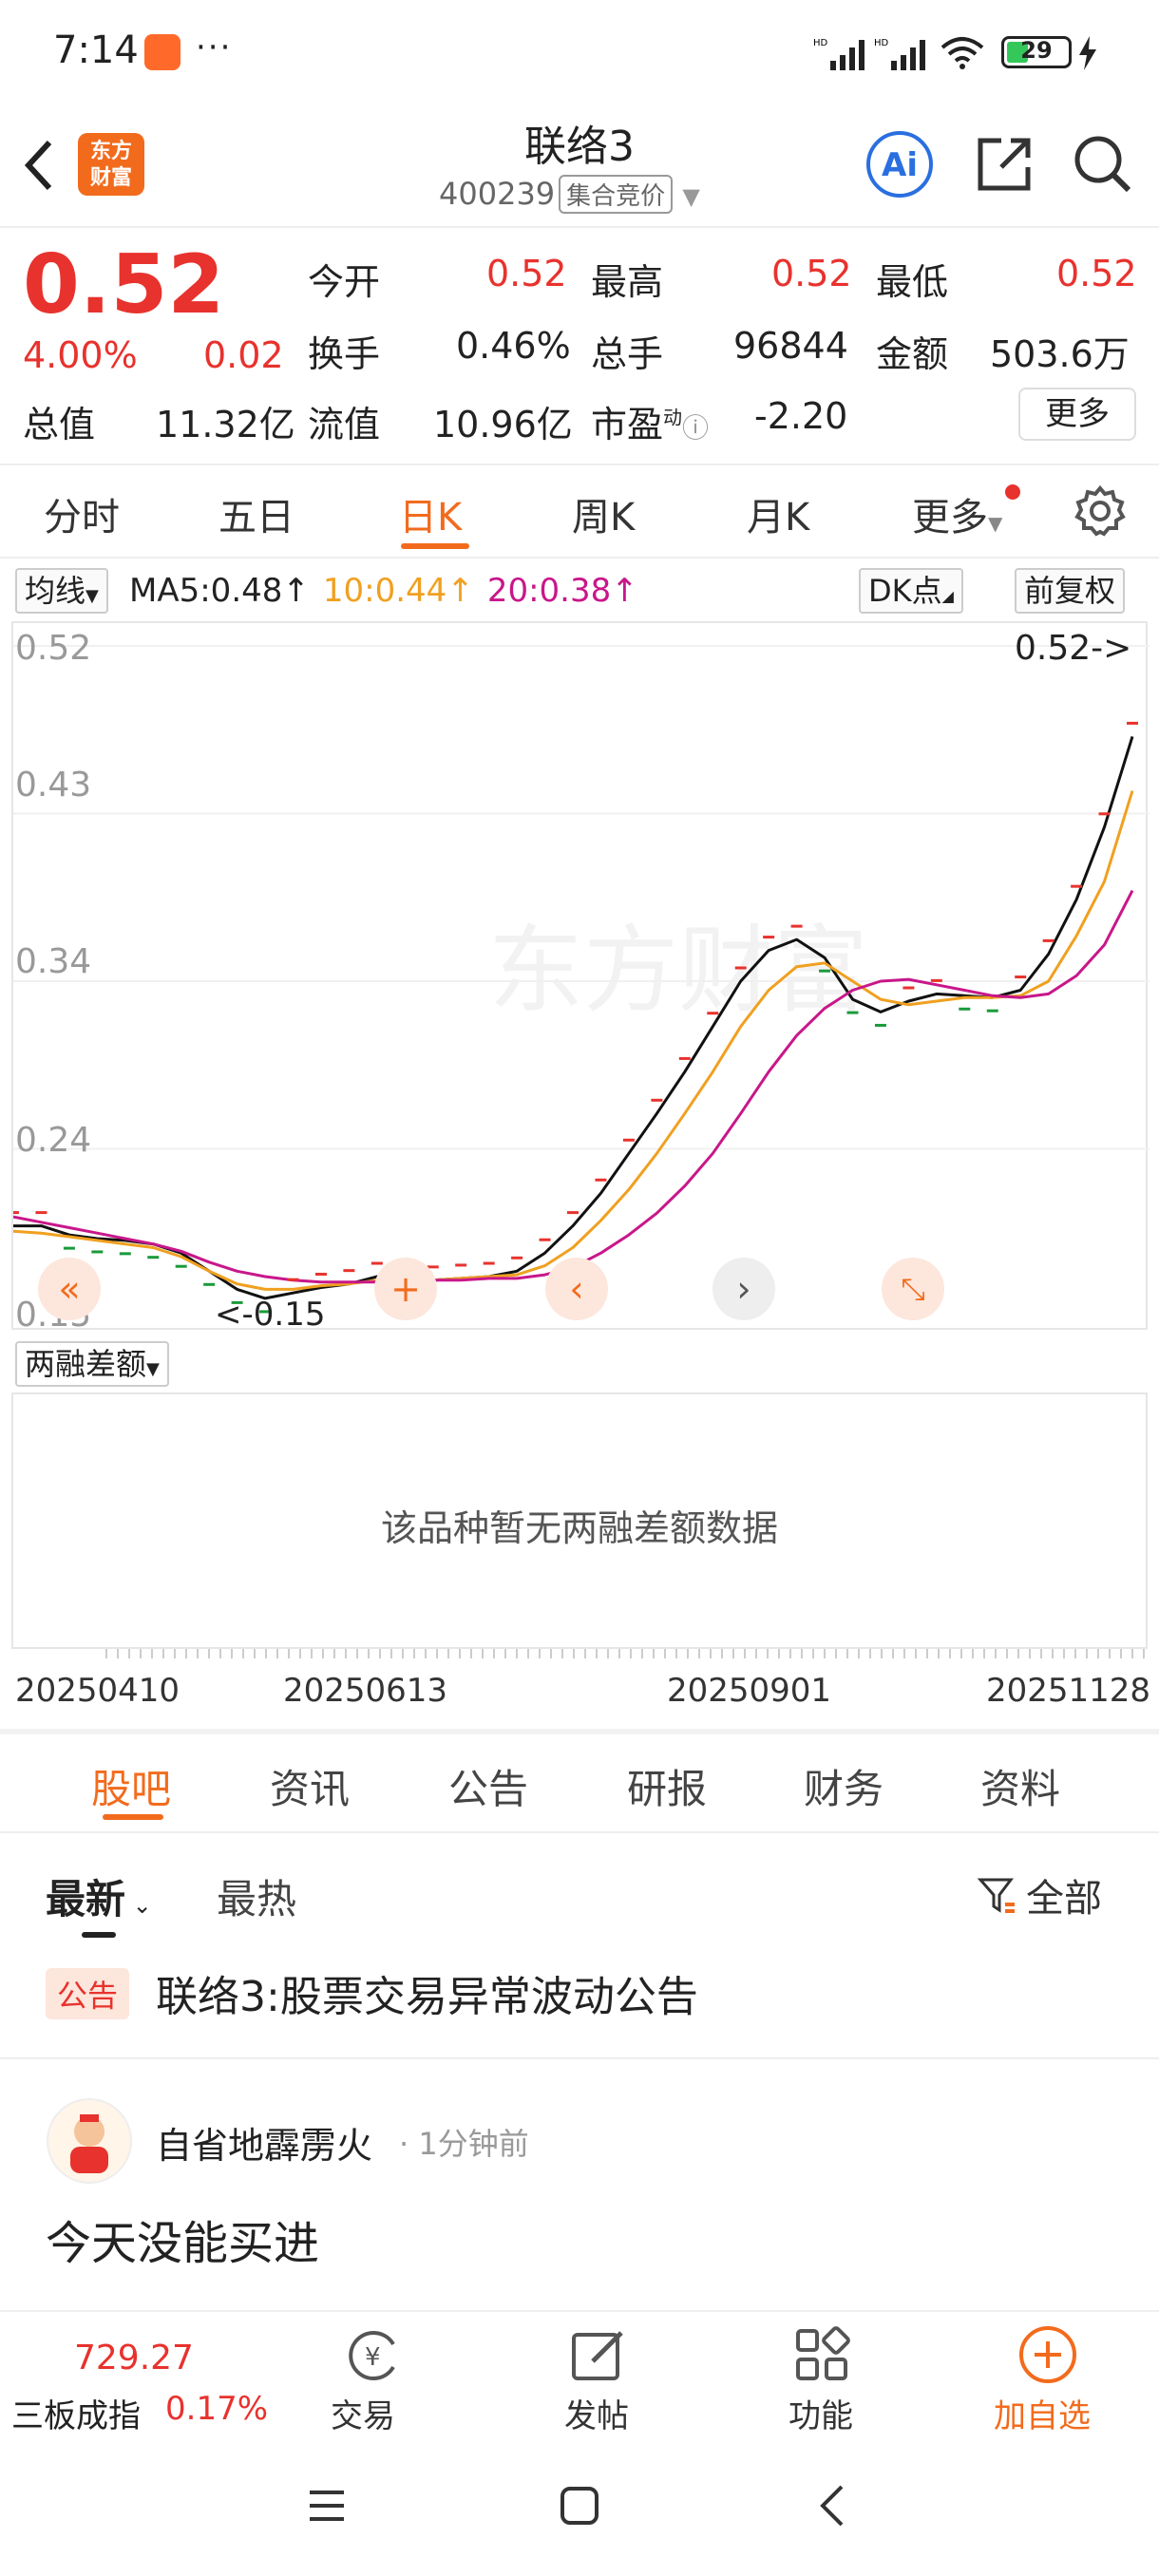  Describe the element at coordinates (1100, 511) in the screenshot. I see `settings-gear-icon` at that location.